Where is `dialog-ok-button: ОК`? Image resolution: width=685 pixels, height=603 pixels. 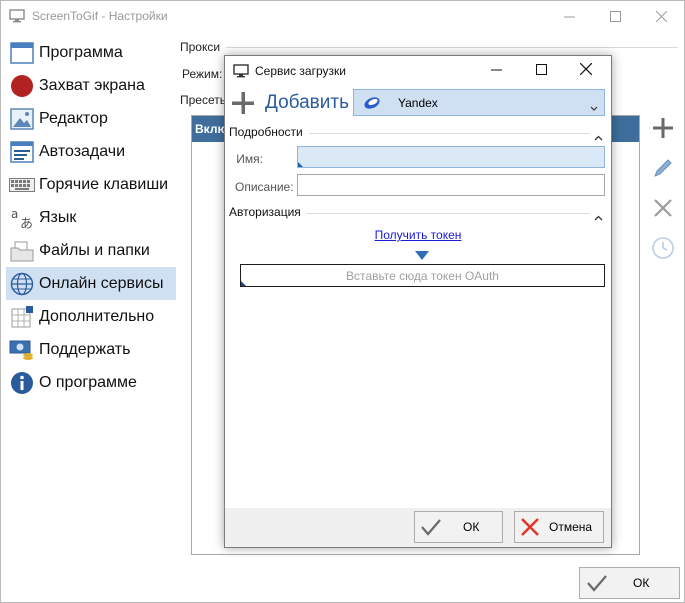
dialog-ok-button: ОК is located at coordinates (458, 527).